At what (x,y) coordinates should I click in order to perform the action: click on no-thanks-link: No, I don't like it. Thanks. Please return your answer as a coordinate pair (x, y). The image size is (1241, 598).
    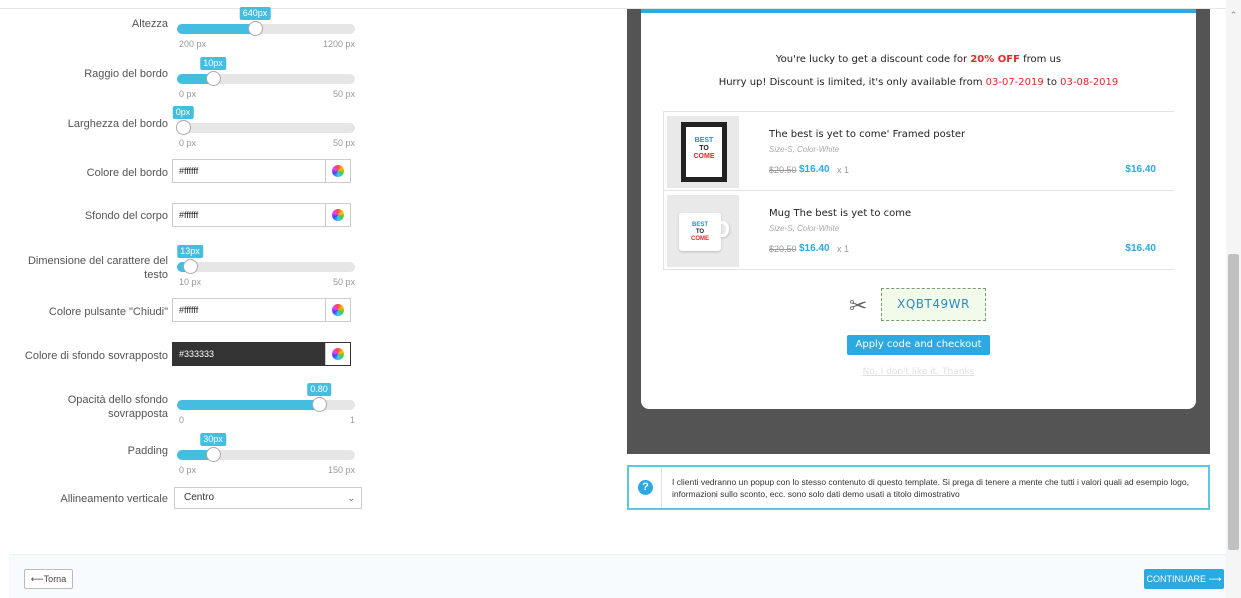
    Looking at the image, I should click on (918, 372).